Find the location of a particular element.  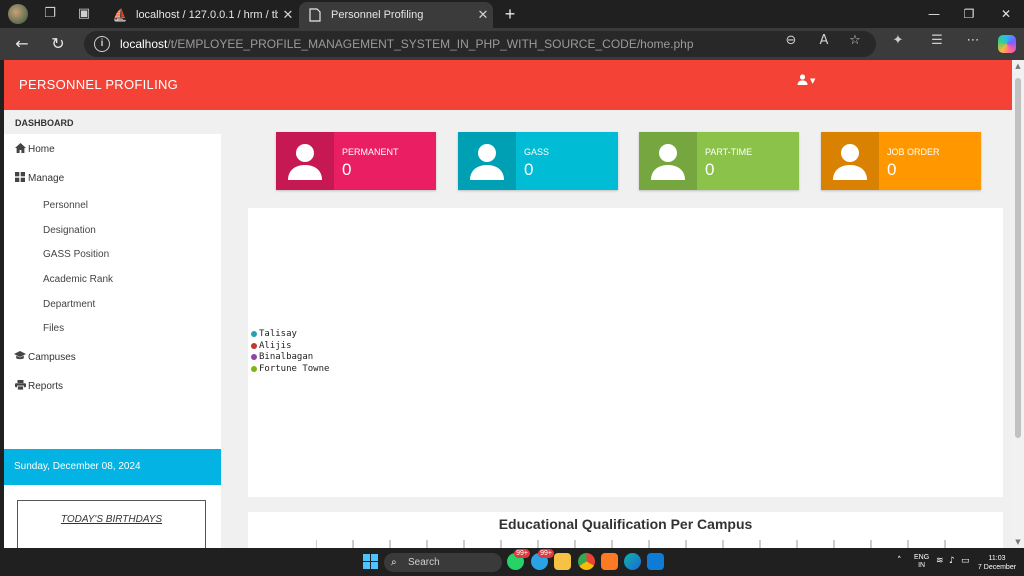

extensions-icon: ✦ is located at coordinates (898, 41).